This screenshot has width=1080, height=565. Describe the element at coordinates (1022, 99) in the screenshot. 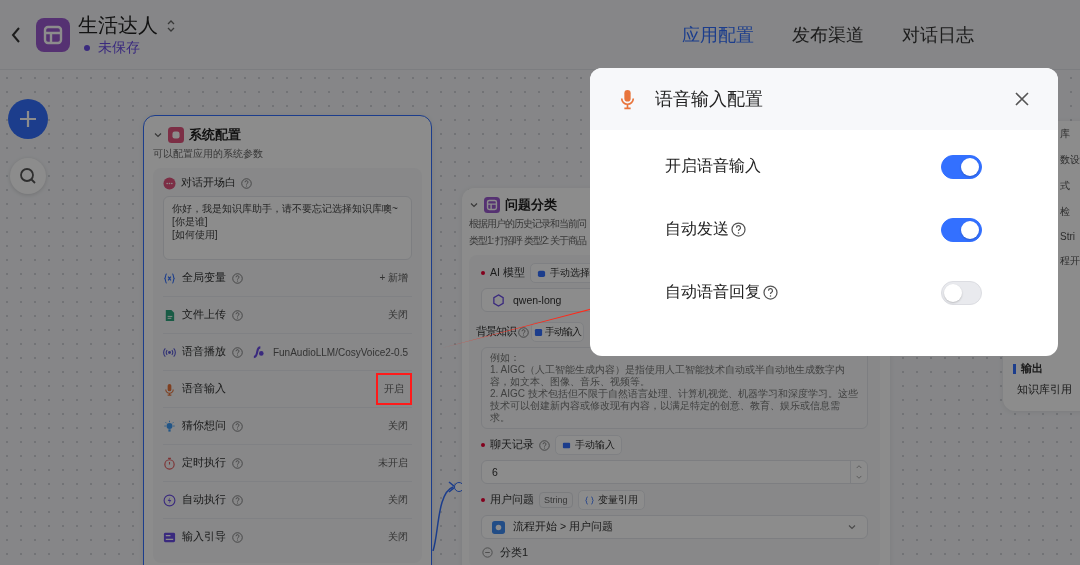

I see `close-icon` at that location.